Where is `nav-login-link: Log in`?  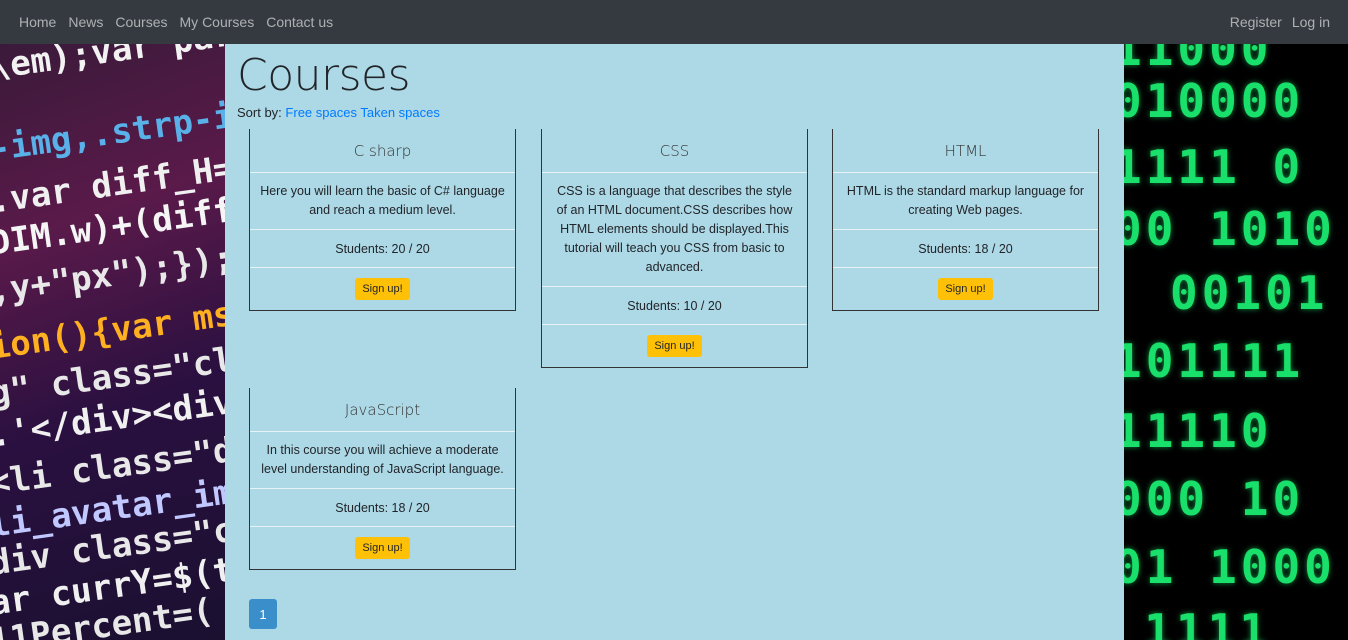 nav-login-link: Log in is located at coordinates (1308, 22).